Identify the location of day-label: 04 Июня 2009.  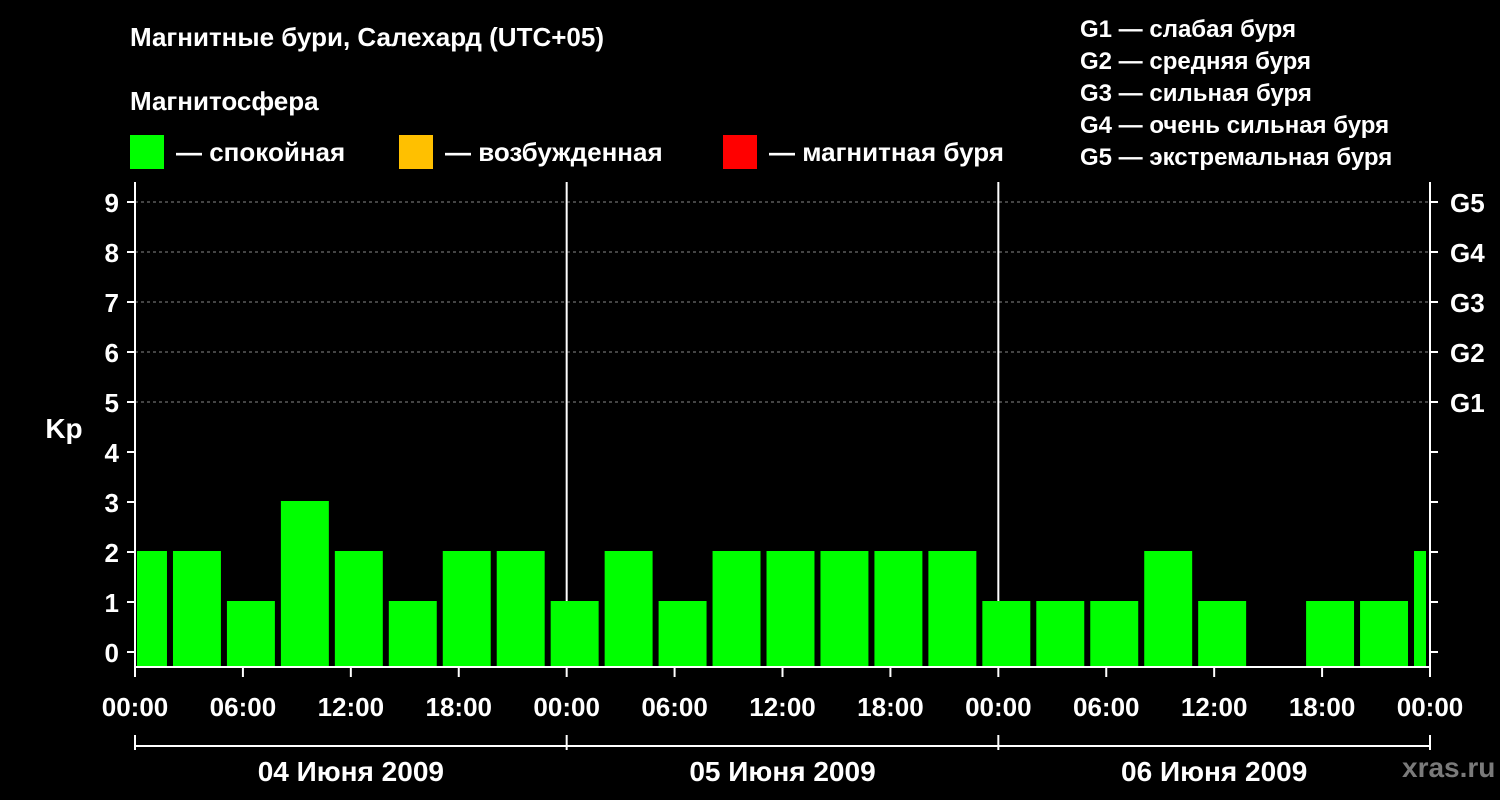
(351, 771).